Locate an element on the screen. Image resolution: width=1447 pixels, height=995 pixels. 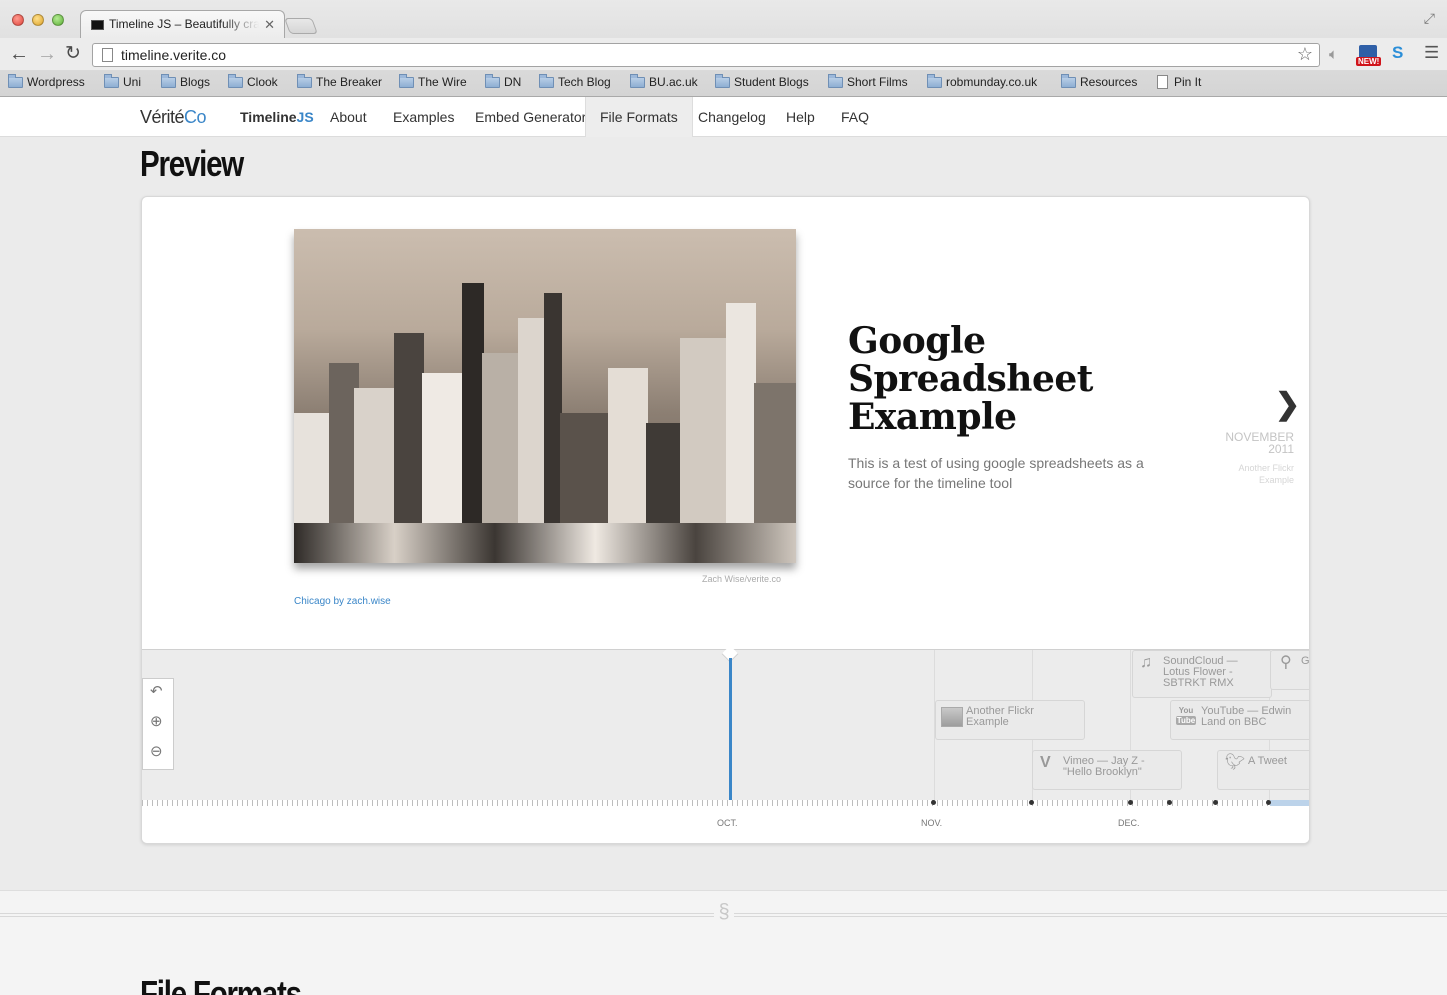
bookmark-star-icon: ☆ is located at coordinates (1305, 54).